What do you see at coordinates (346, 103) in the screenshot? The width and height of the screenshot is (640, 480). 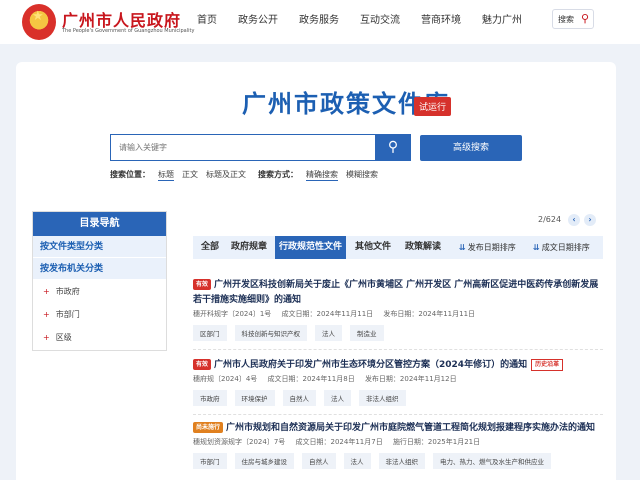 I see `library-title: 广州市政策文件库` at bounding box center [346, 103].